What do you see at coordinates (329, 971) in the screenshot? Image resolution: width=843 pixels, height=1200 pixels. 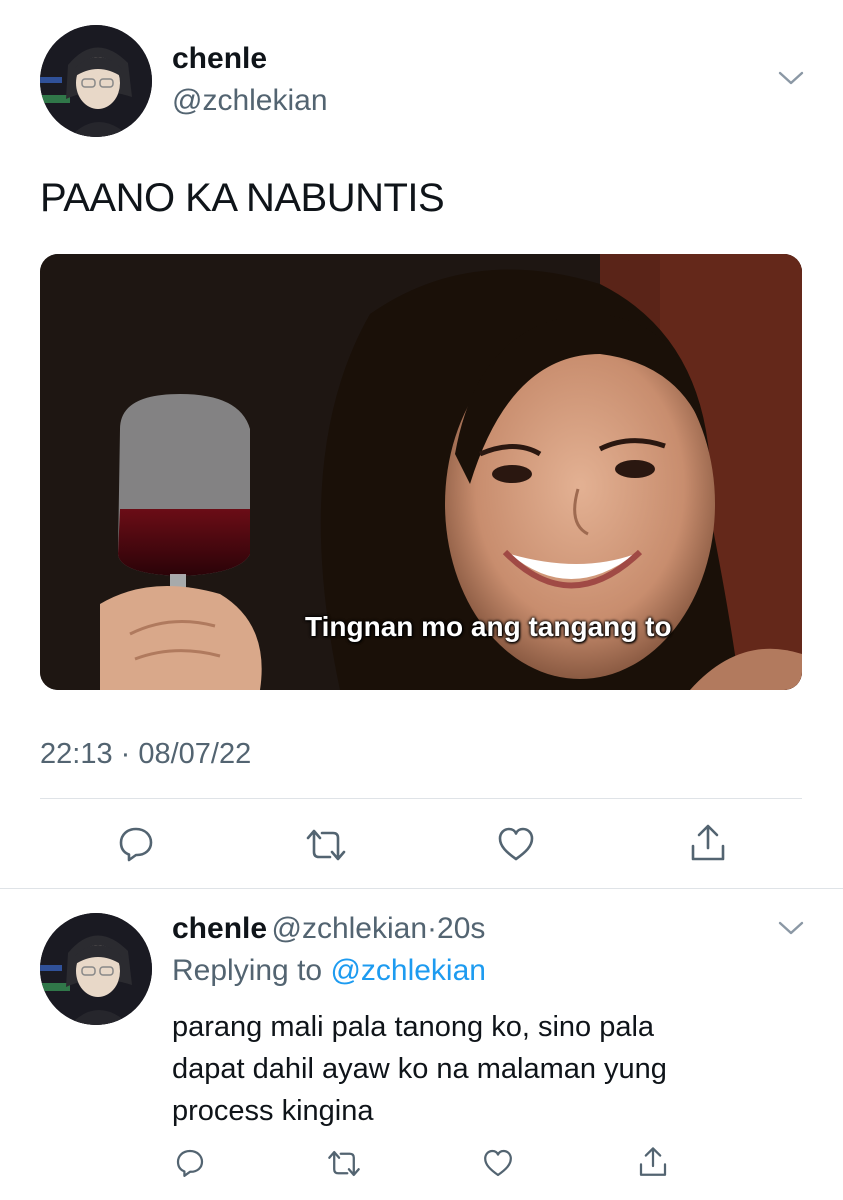 I see `replying-to: Replying to @zchlekian` at bounding box center [329, 971].